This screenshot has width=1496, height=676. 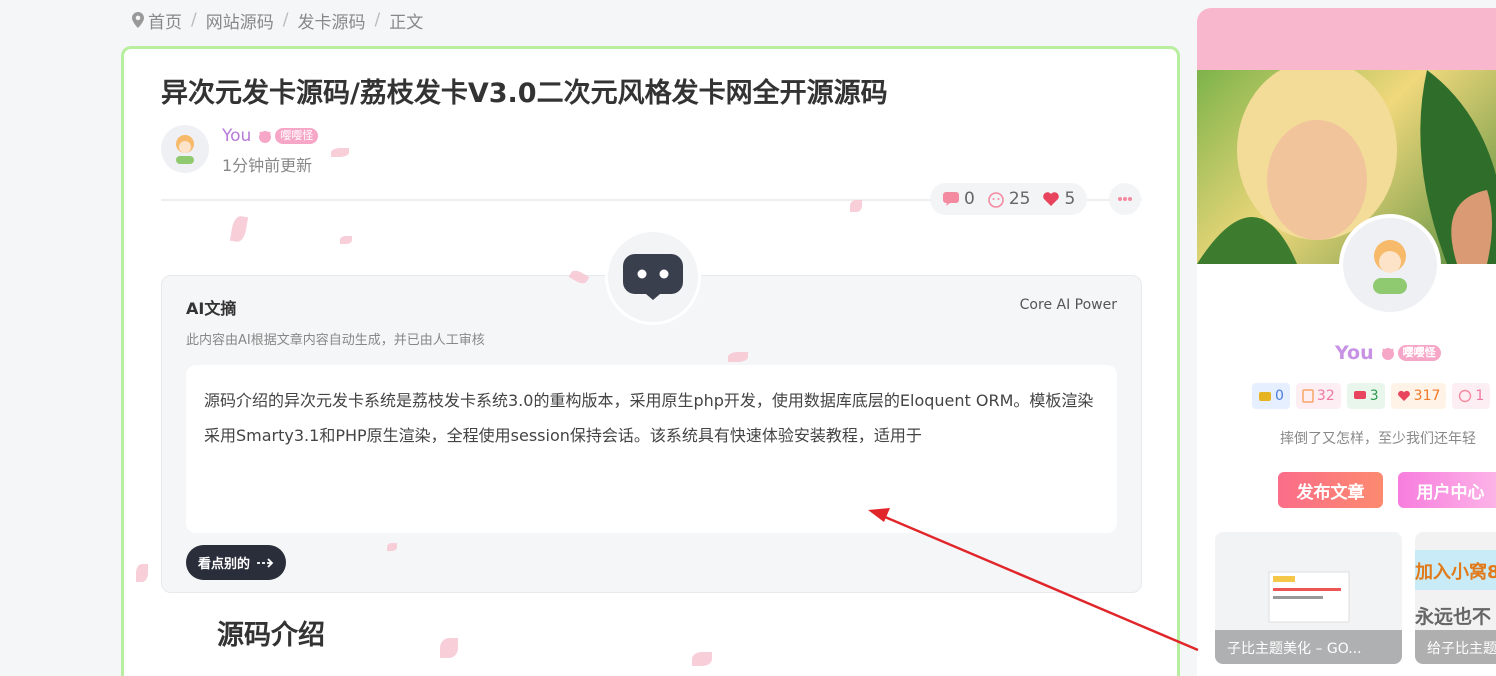 I want to click on sidebar-stats: 0 32 3 317 1, so click(x=1371, y=396).